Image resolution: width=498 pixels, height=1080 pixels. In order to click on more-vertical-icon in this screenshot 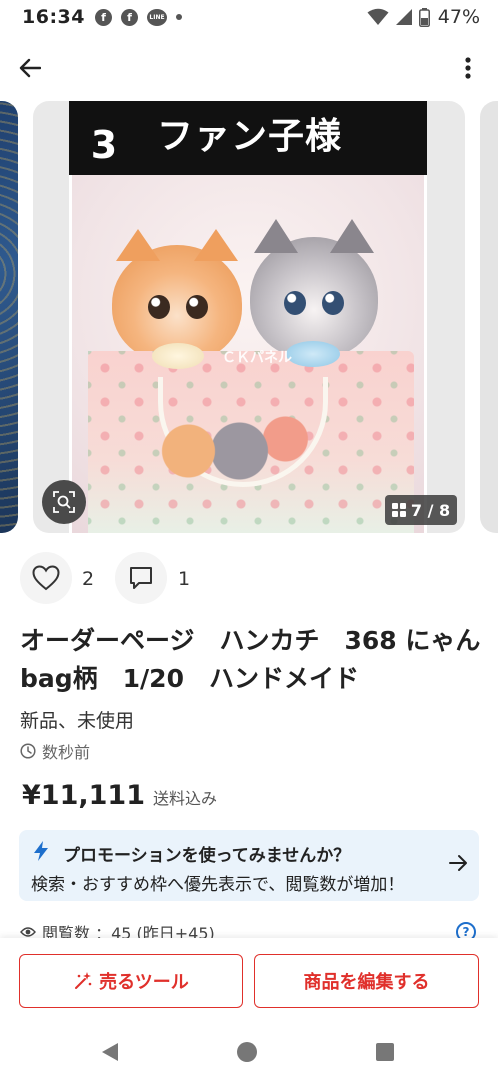, I will do `click(468, 68)`.